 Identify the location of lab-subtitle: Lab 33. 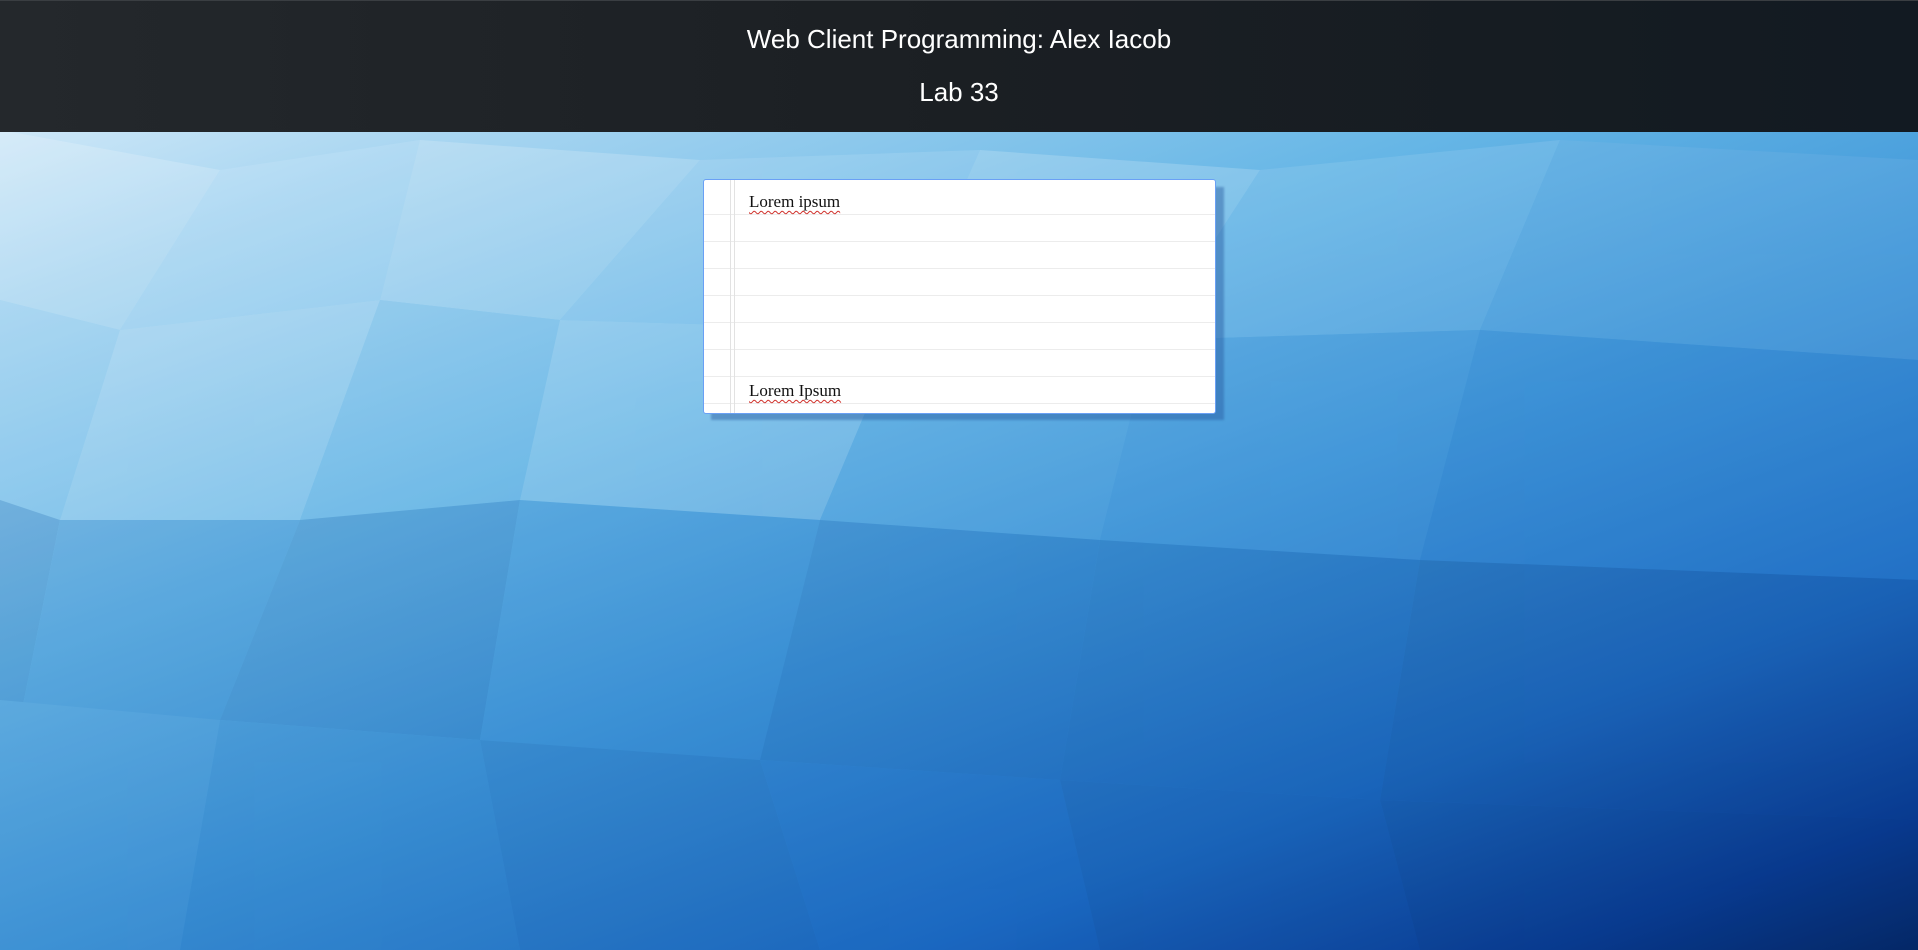
(959, 92).